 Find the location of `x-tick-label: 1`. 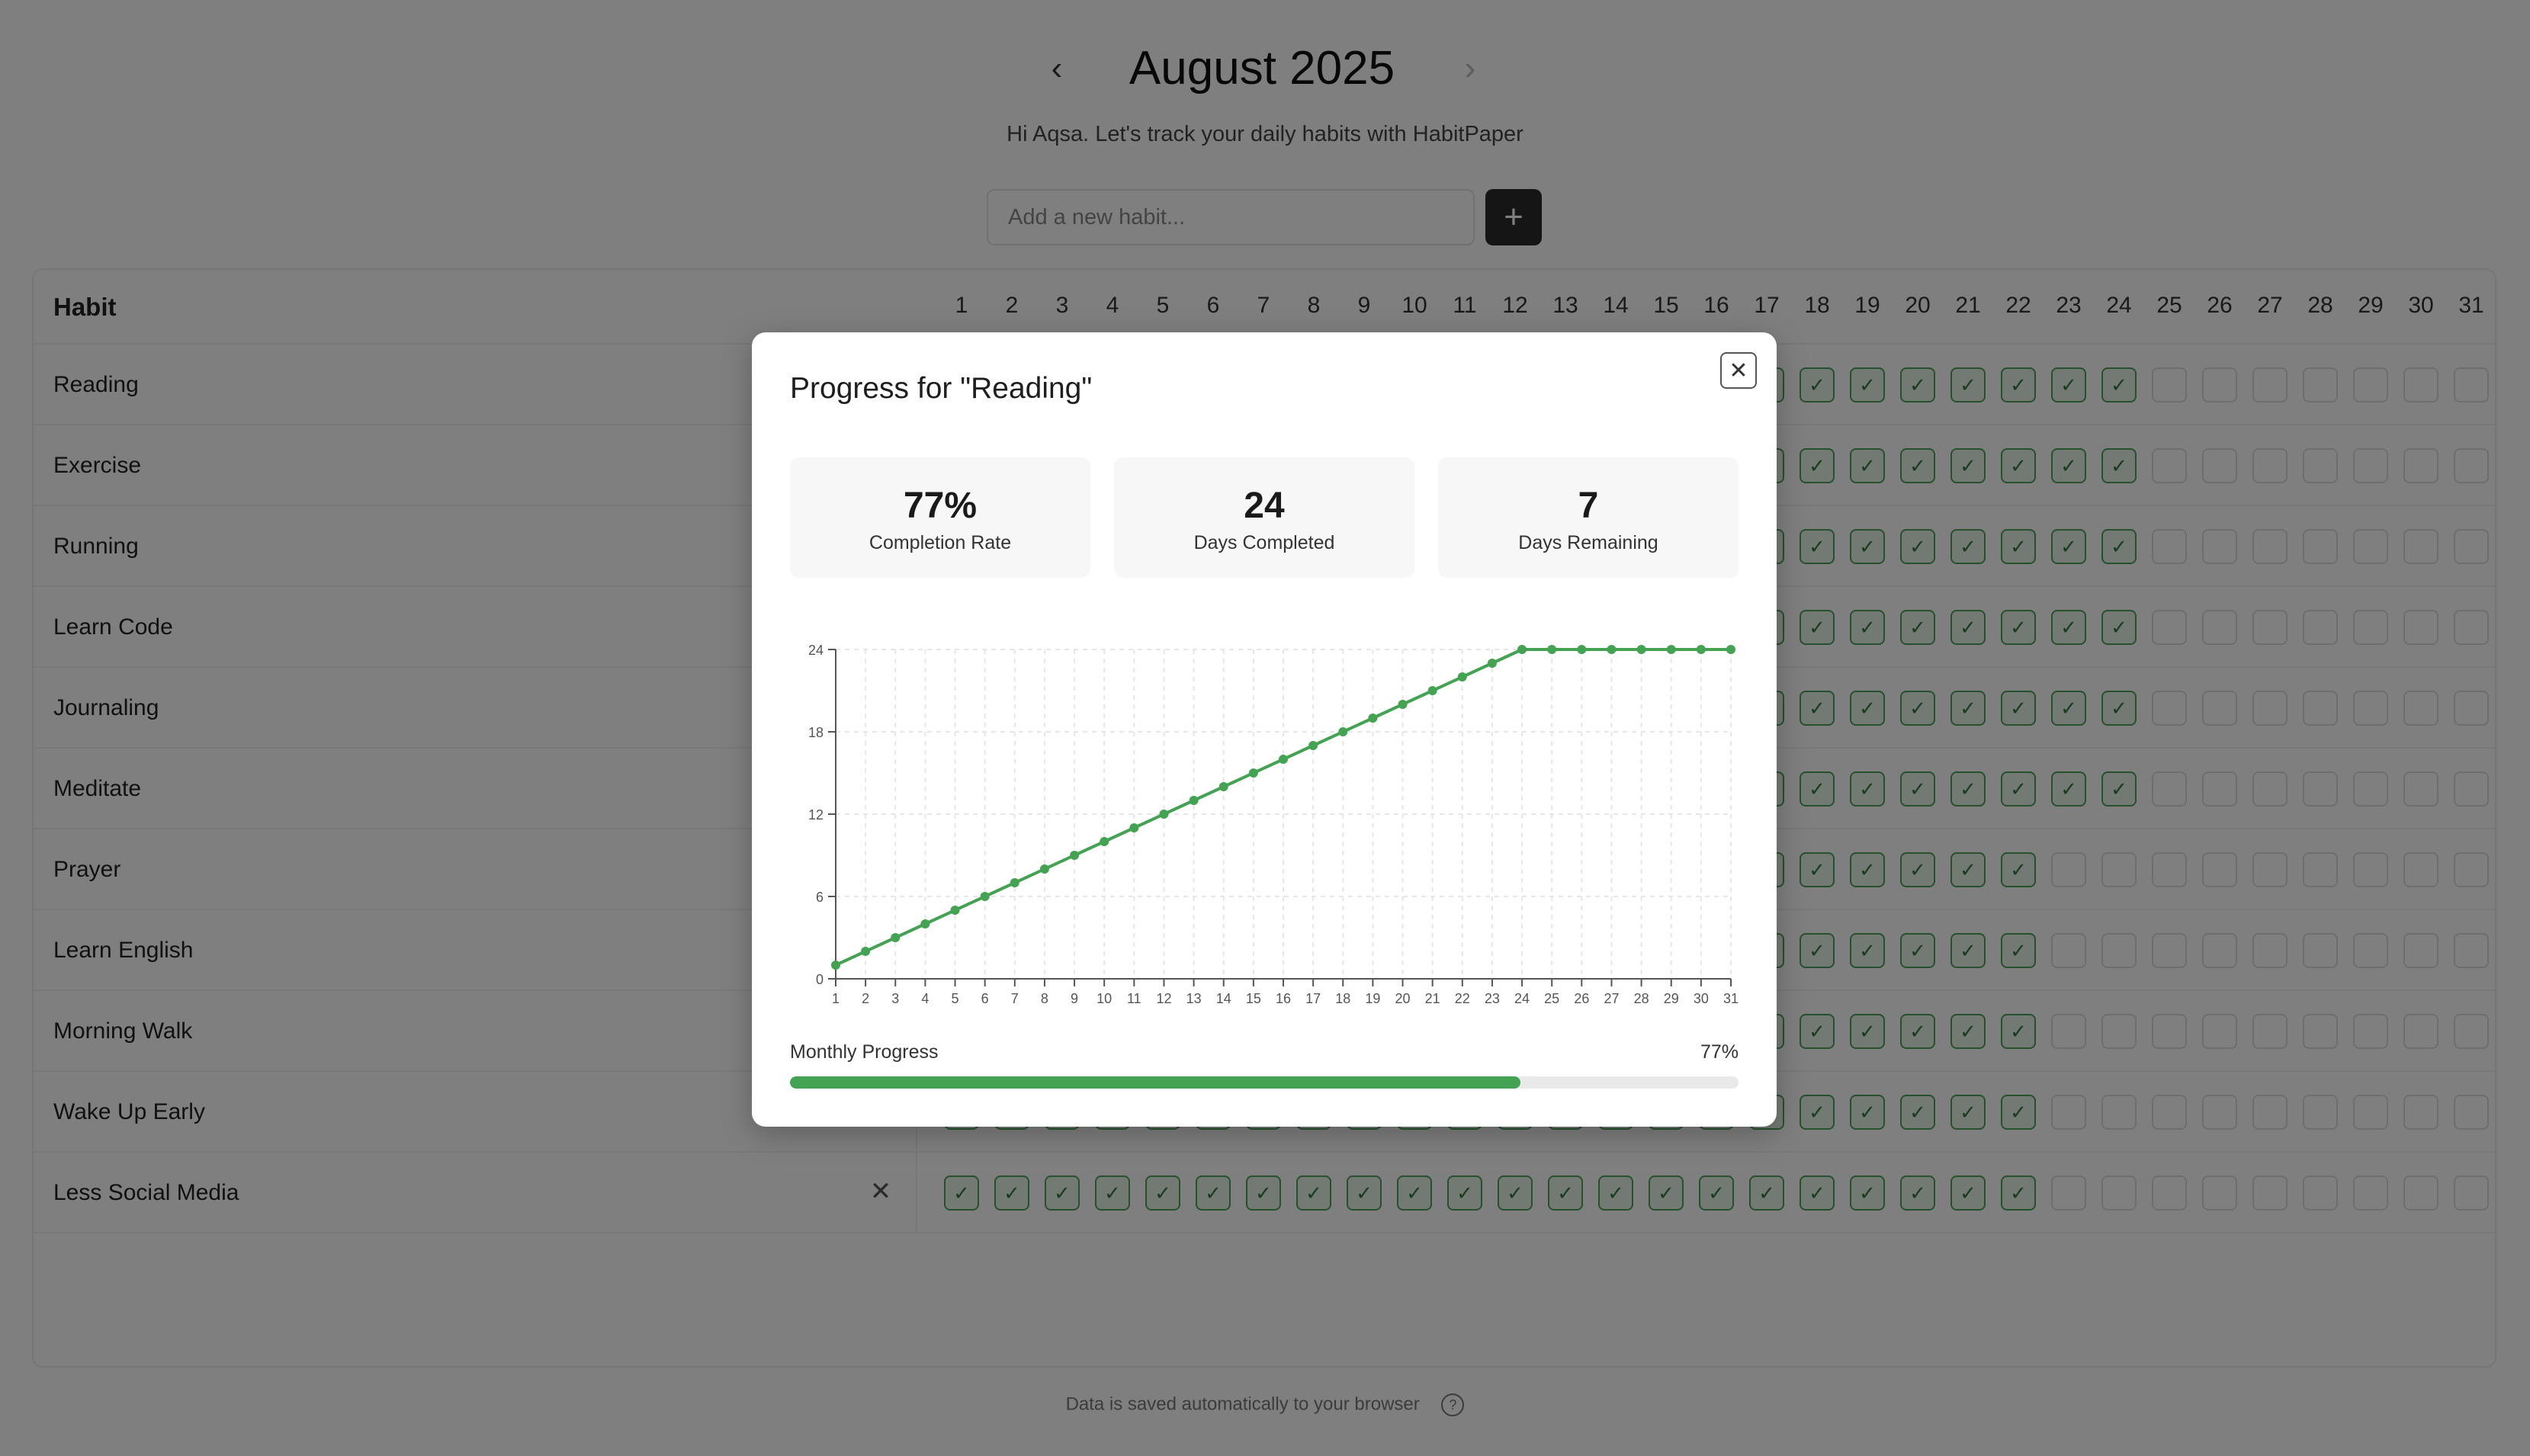

x-tick-label: 1 is located at coordinates (836, 998).